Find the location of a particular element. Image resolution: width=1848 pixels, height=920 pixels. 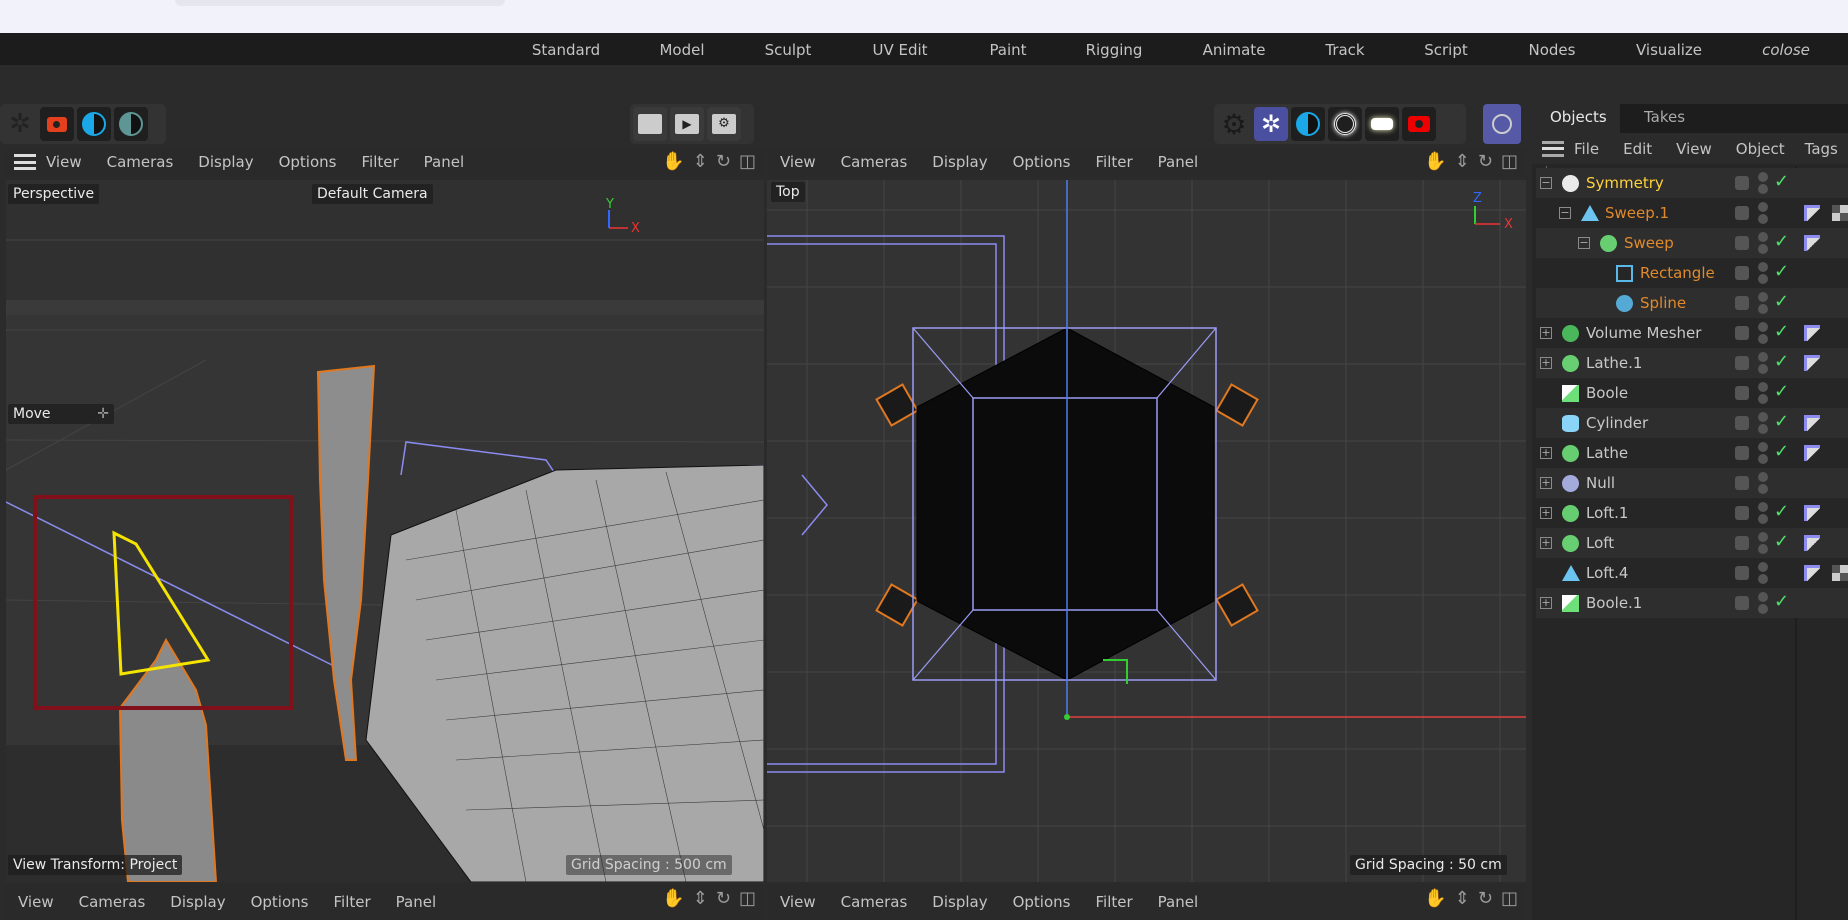

object-row: Spline ✓ is located at coordinates (1692, 303).